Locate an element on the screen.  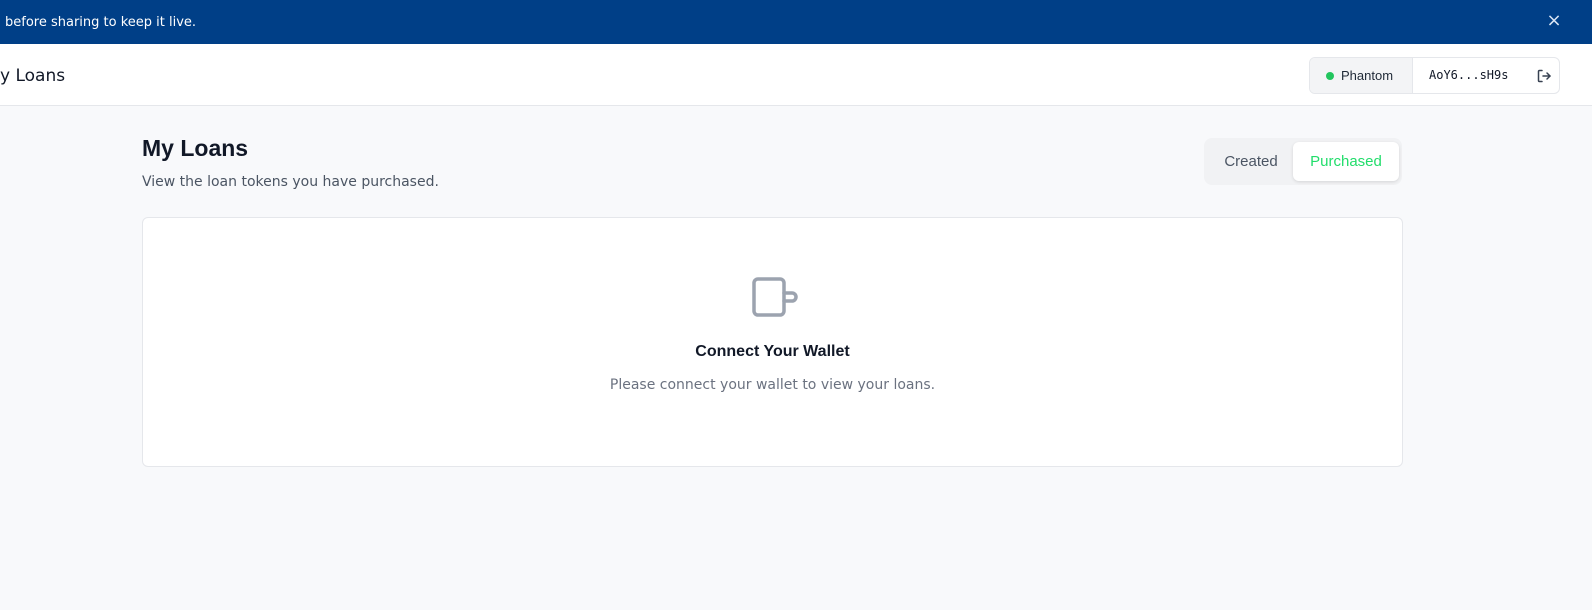
loan-type-tabs: Created Purchased is located at coordinates (1303, 161).